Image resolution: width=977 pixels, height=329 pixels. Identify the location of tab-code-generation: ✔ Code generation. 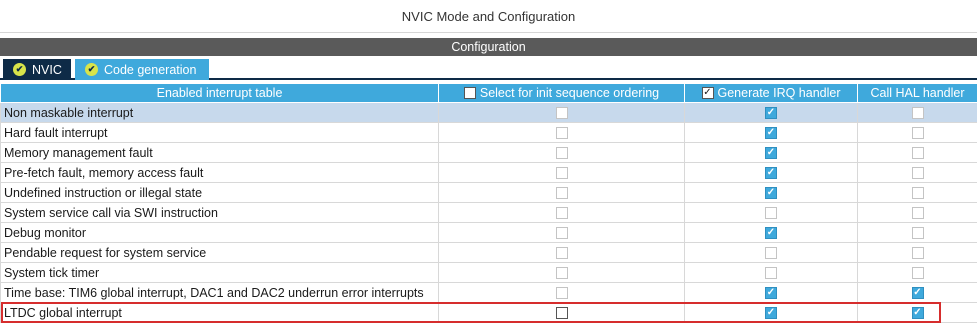
(142, 69).